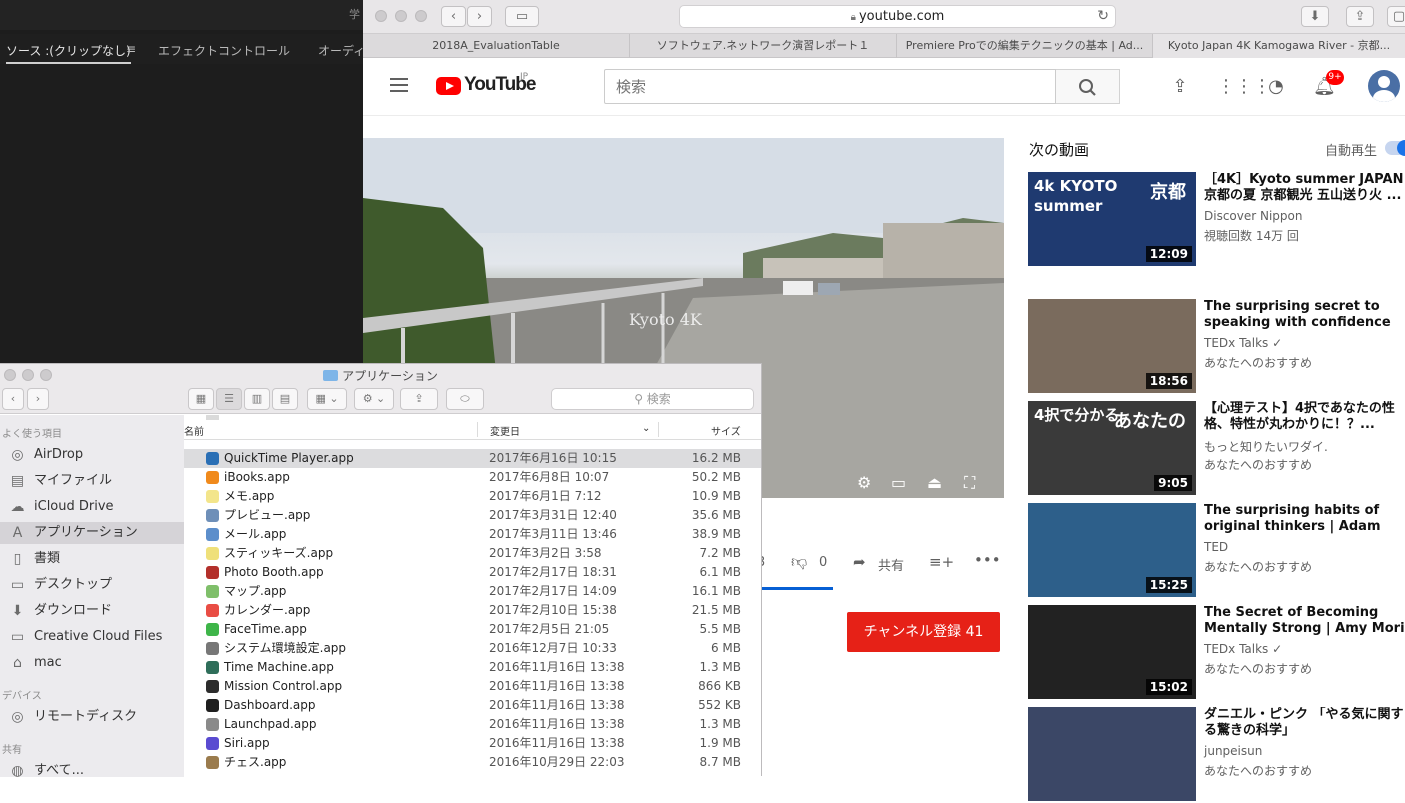 The image size is (1405, 803). I want to click on column-date: 変更日, so click(505, 430).